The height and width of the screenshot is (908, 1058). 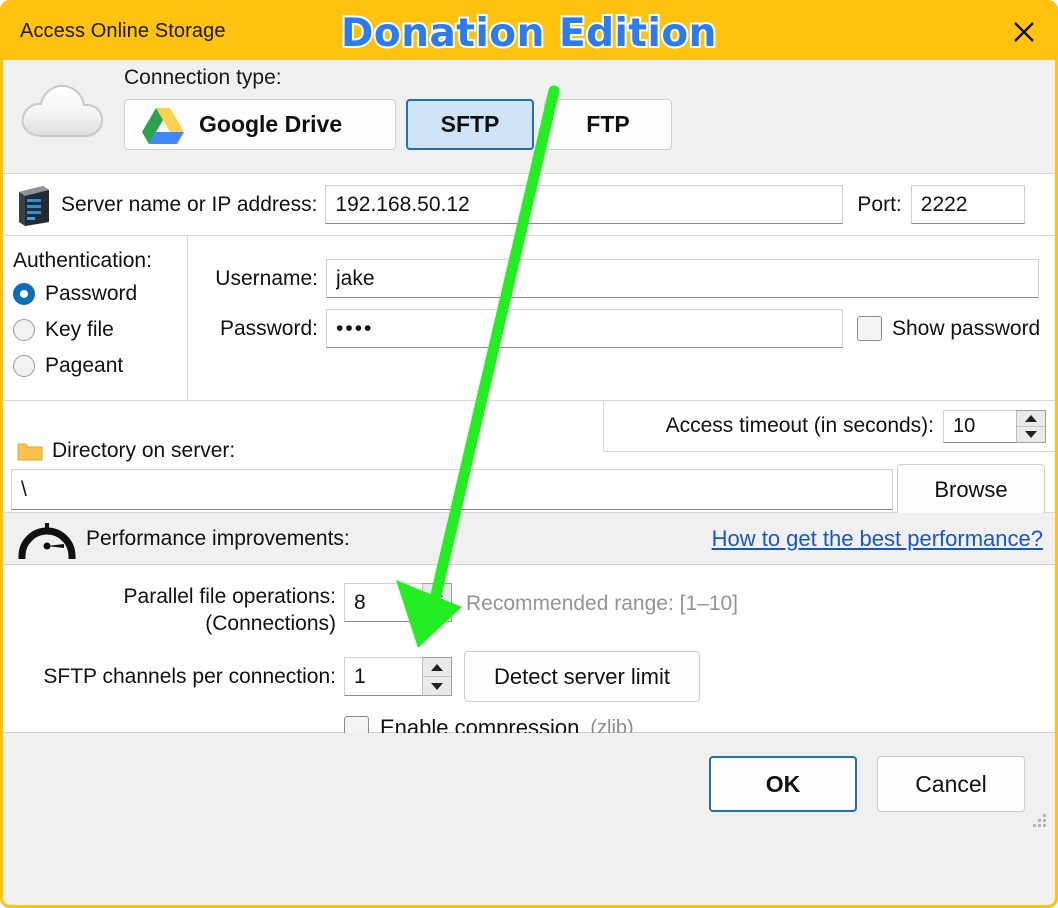 I want to click on access-timeout-decrement, so click(x=1031, y=434).